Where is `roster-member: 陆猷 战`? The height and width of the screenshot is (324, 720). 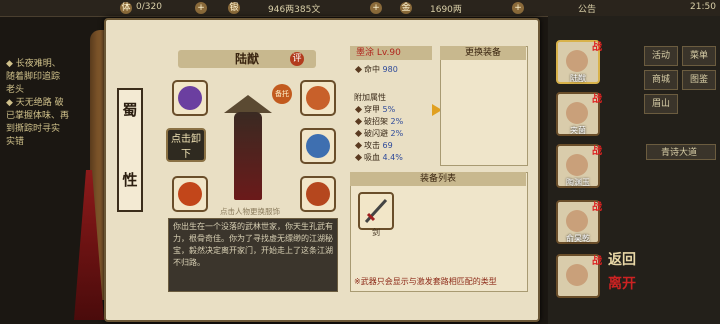
roster-member: 陆猷 战 is located at coordinates (579, 62).